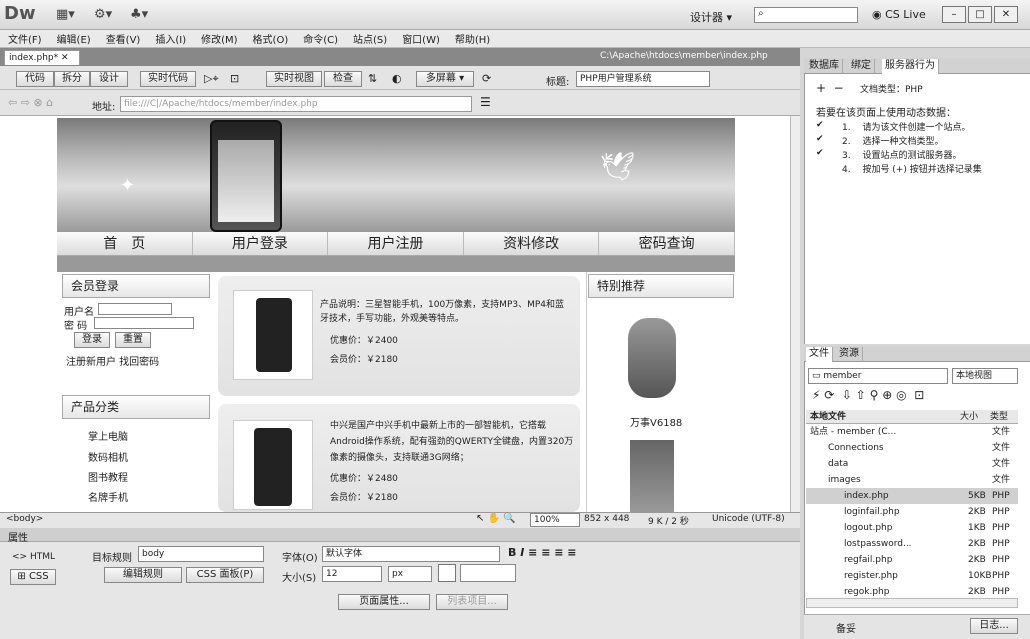 This screenshot has height=639, width=1030. Describe the element at coordinates (201, 554) in the screenshot. I see `target-rule-select: body` at that location.